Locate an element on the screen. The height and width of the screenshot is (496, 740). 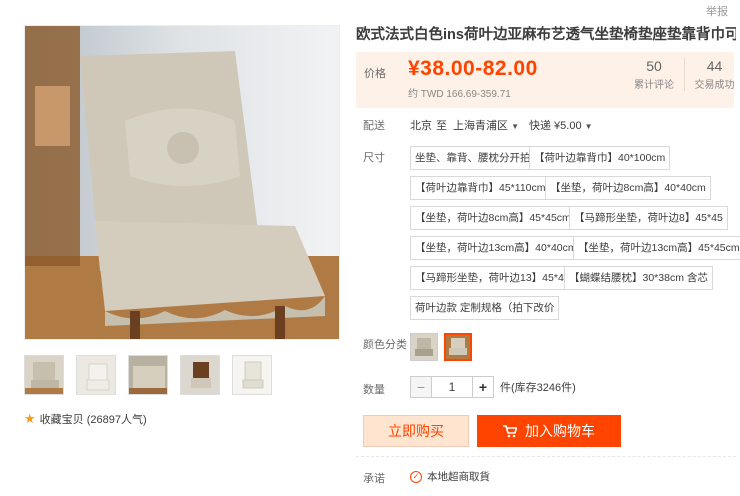
stock-text: 件(库存3246件) is located at coordinates (538, 388).